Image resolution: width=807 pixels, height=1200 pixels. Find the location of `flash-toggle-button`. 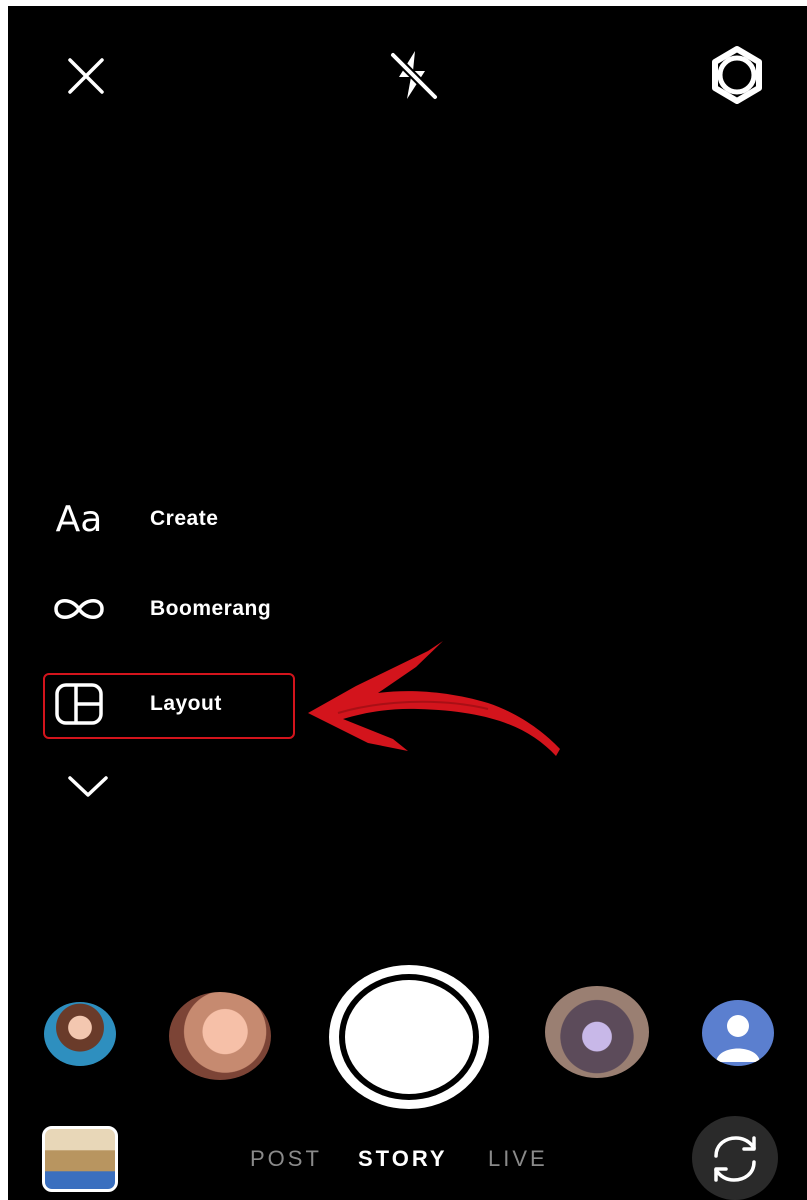

flash-toggle-button is located at coordinates (413, 75).